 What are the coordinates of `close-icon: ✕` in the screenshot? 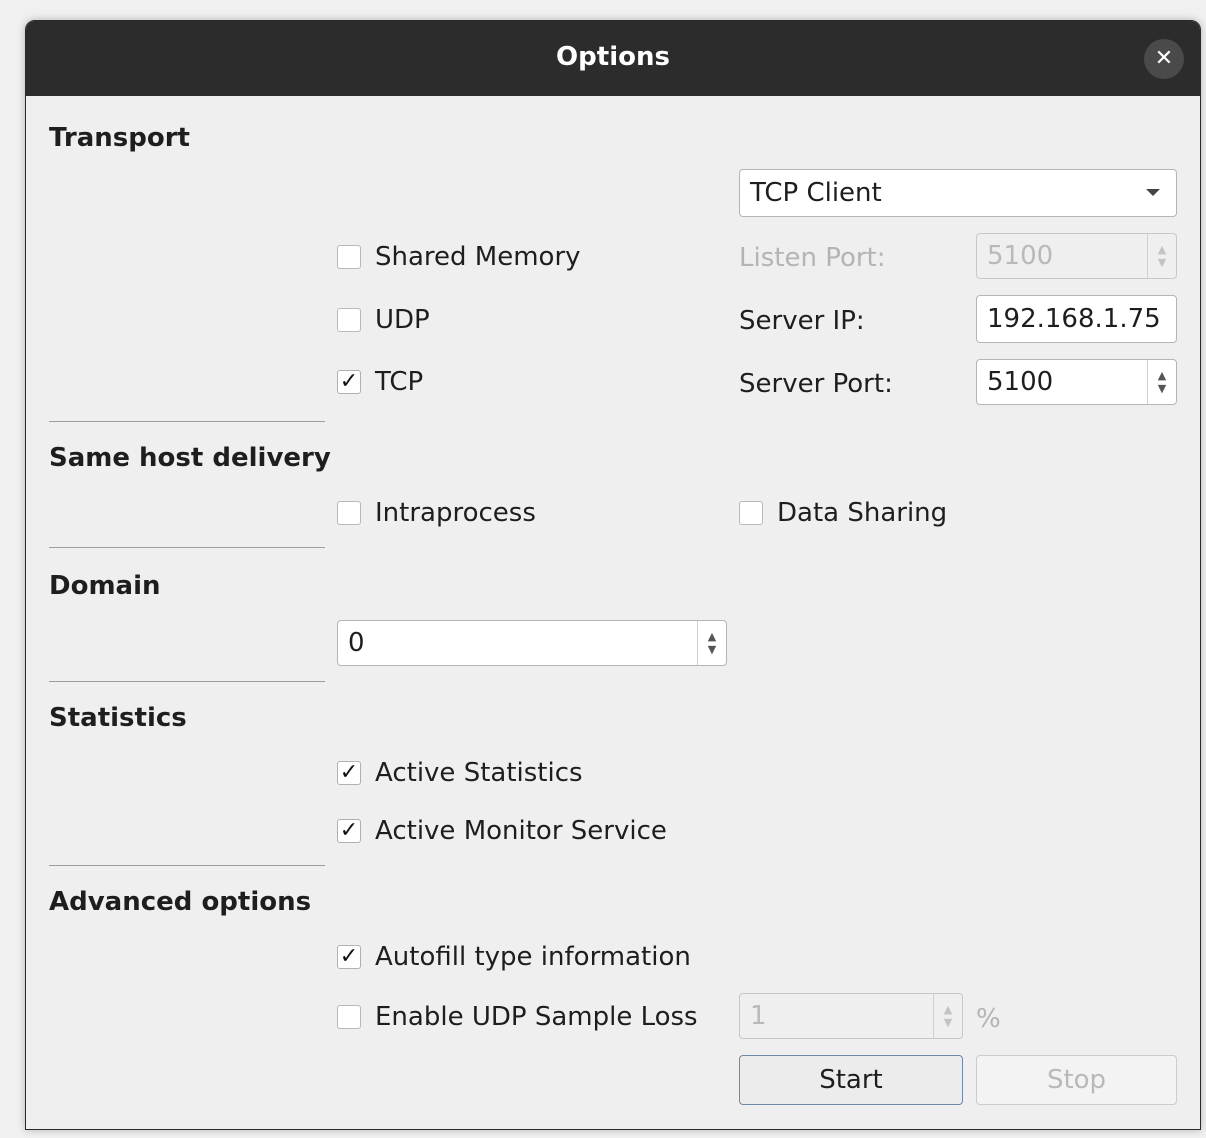 It's located at (1164, 58).